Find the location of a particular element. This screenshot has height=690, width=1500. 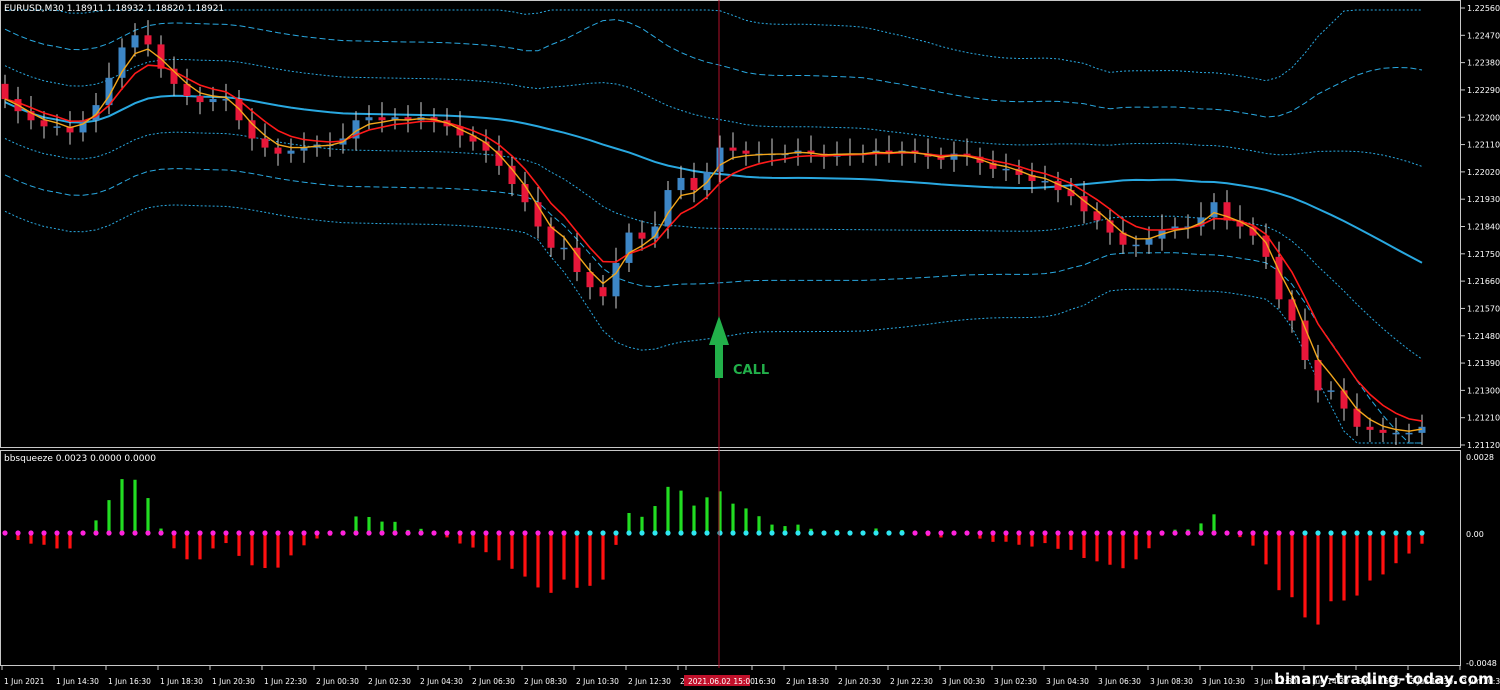

price-tick-label: 1.22110 is located at coordinates (1483, 145).